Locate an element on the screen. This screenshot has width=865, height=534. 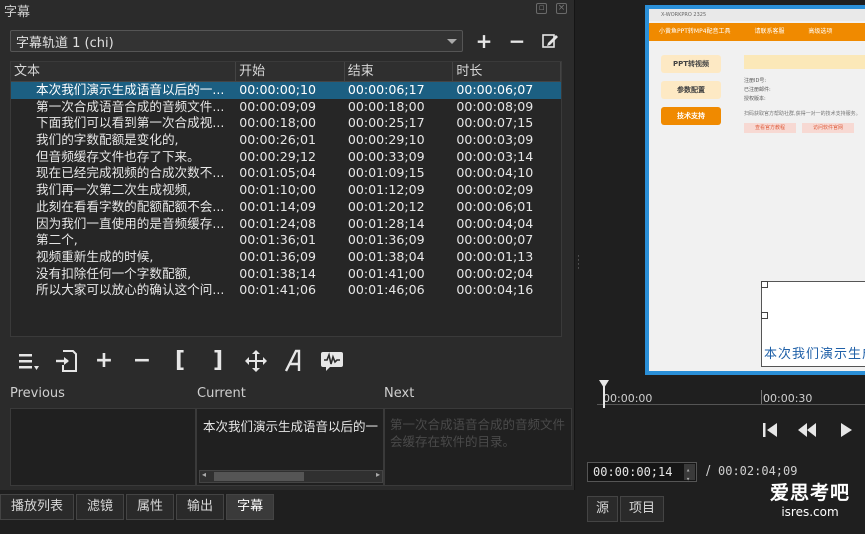
cell-duration: 00:00:06;01 is located at coordinates (507, 207).